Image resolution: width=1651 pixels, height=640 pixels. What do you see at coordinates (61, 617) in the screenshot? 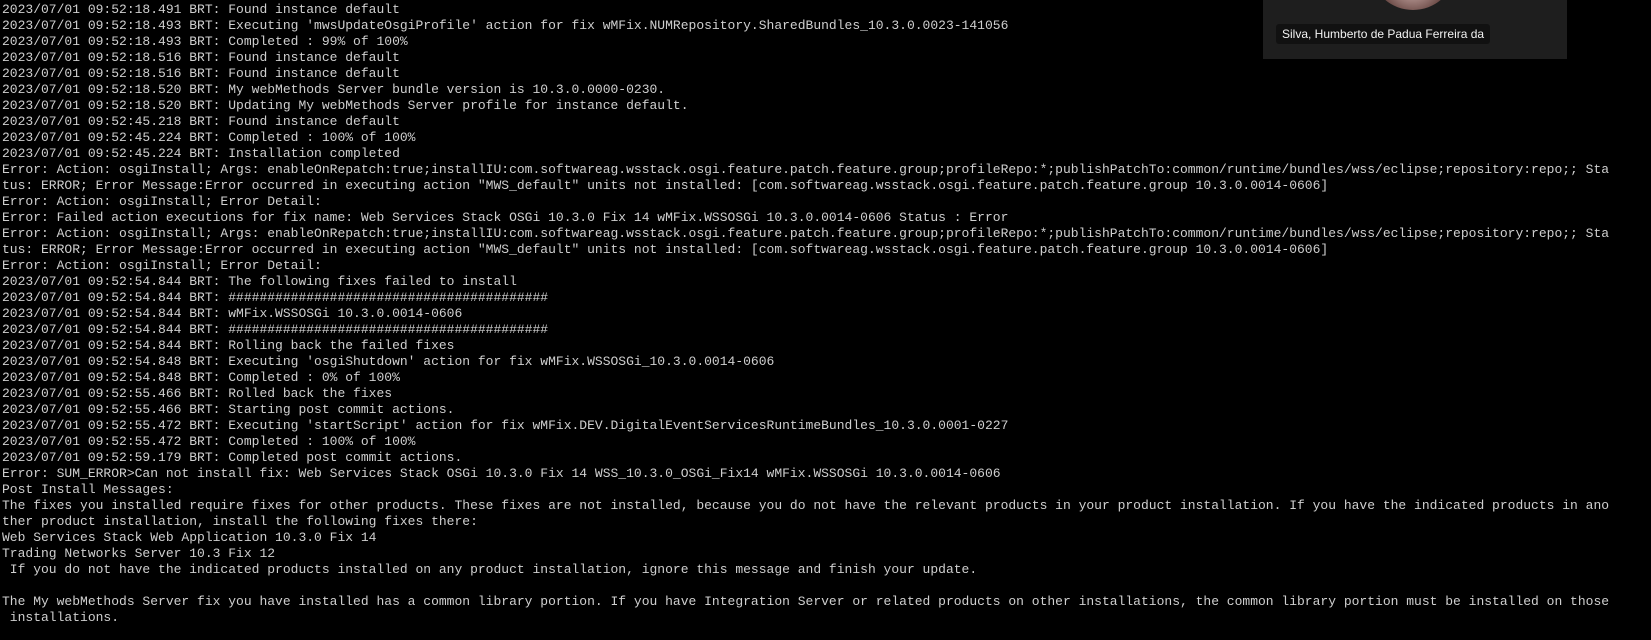
I see `terminal-line: installations.` at bounding box center [61, 617].